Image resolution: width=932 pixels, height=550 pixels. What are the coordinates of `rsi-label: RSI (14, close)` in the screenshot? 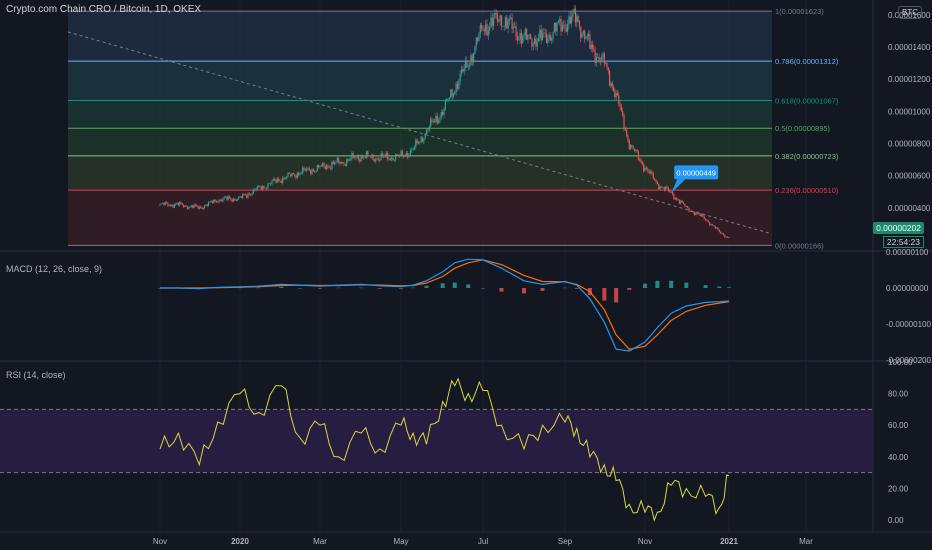 It's located at (36, 375).